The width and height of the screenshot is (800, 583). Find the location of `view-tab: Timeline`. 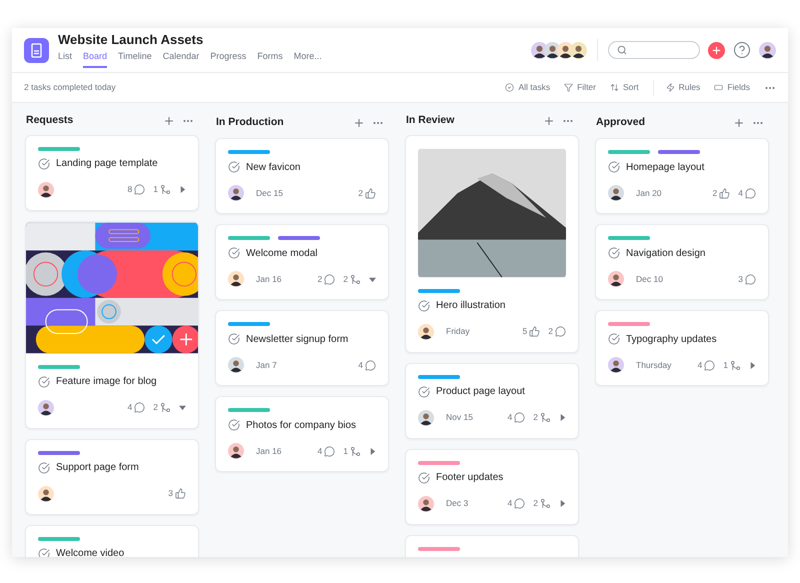

view-tab: Timeline is located at coordinates (135, 59).